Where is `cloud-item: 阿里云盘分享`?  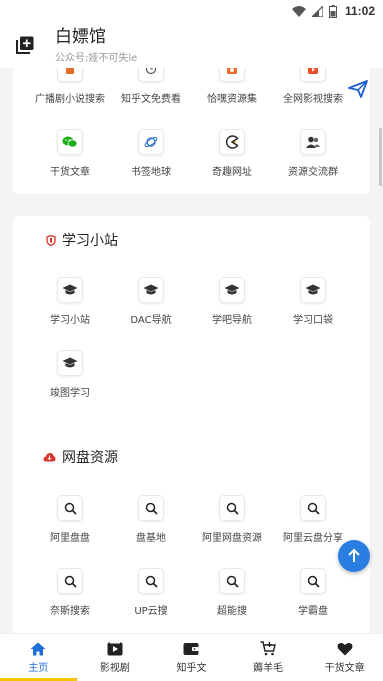 cloud-item: 阿里云盘分享 is located at coordinates (313, 519).